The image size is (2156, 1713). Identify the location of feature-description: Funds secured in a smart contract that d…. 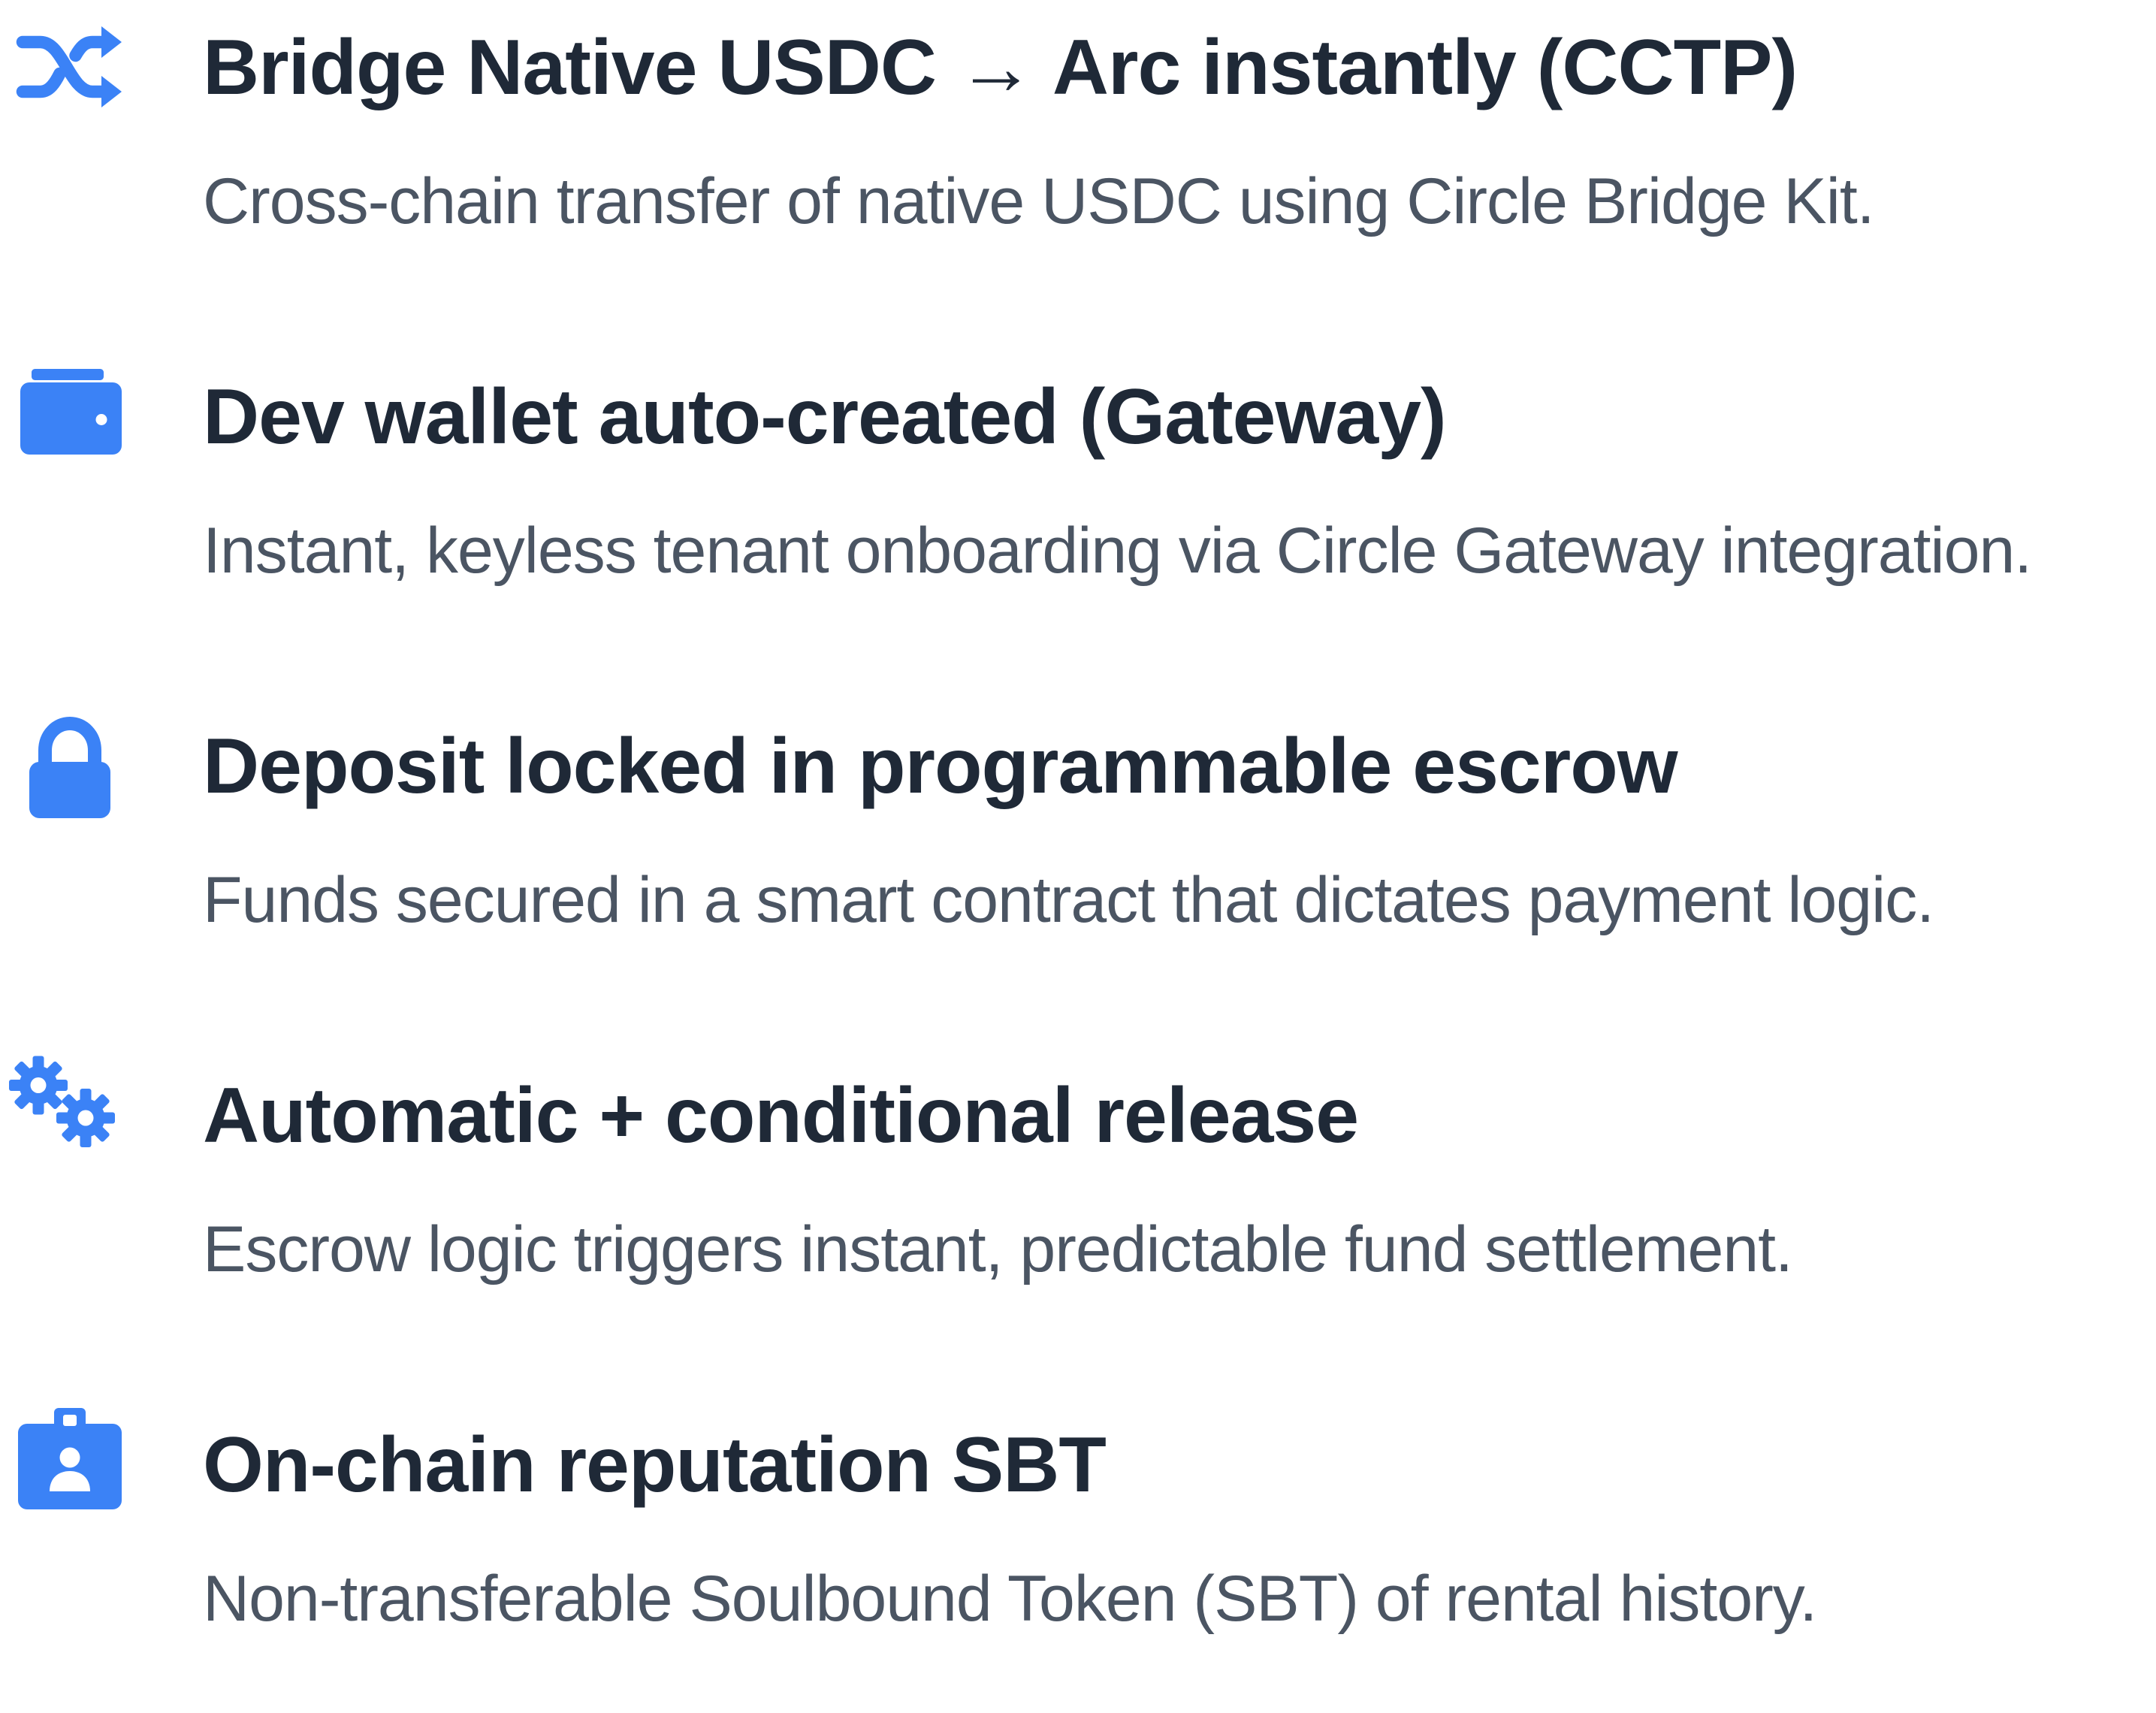
(1068, 900).